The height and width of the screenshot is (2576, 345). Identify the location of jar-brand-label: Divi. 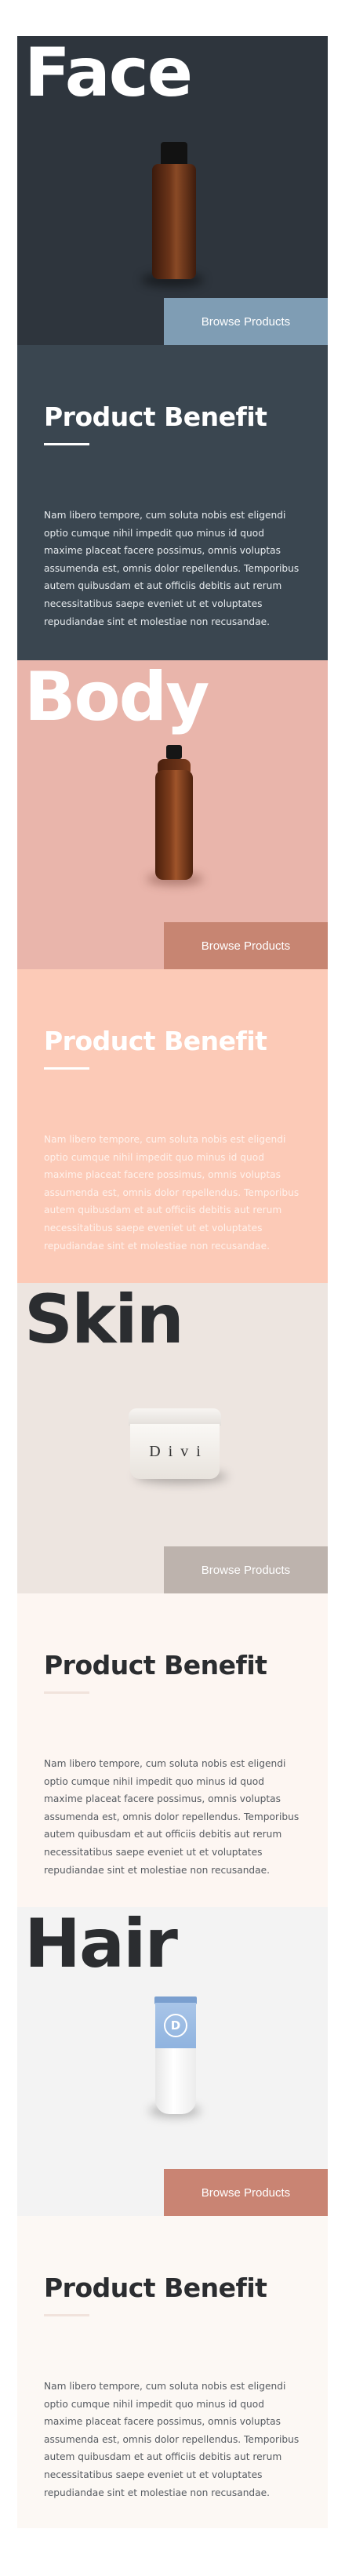
(179, 1451).